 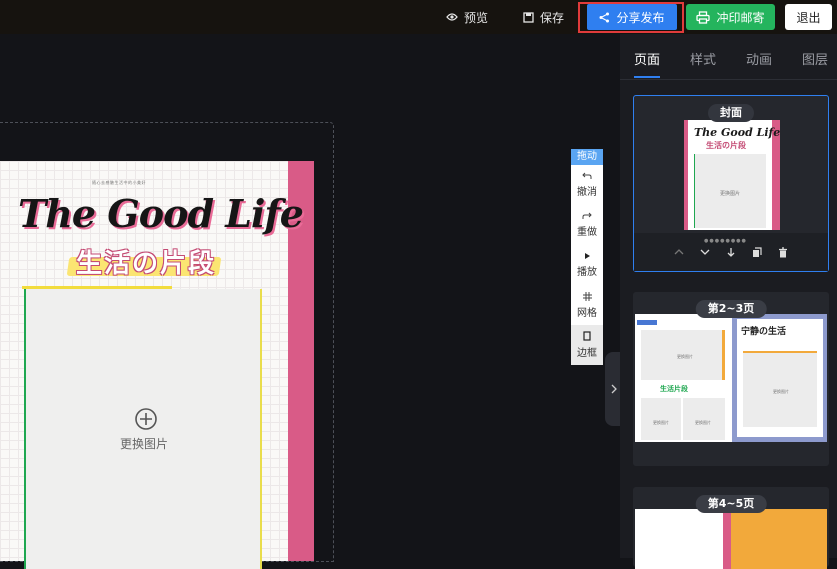 What do you see at coordinates (679, 252) in the screenshot?
I see `move-up-icon` at bounding box center [679, 252].